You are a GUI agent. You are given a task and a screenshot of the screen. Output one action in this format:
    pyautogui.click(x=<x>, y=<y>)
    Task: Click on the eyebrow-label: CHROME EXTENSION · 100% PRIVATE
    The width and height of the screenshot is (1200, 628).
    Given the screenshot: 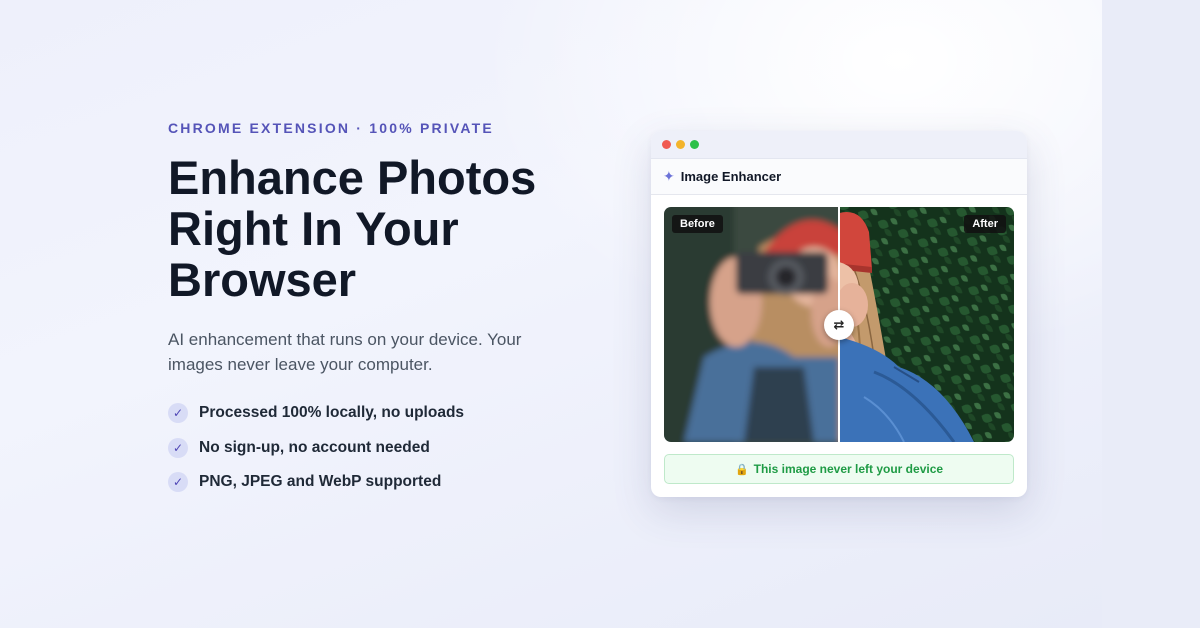 What is the action you would take?
    pyautogui.click(x=331, y=128)
    